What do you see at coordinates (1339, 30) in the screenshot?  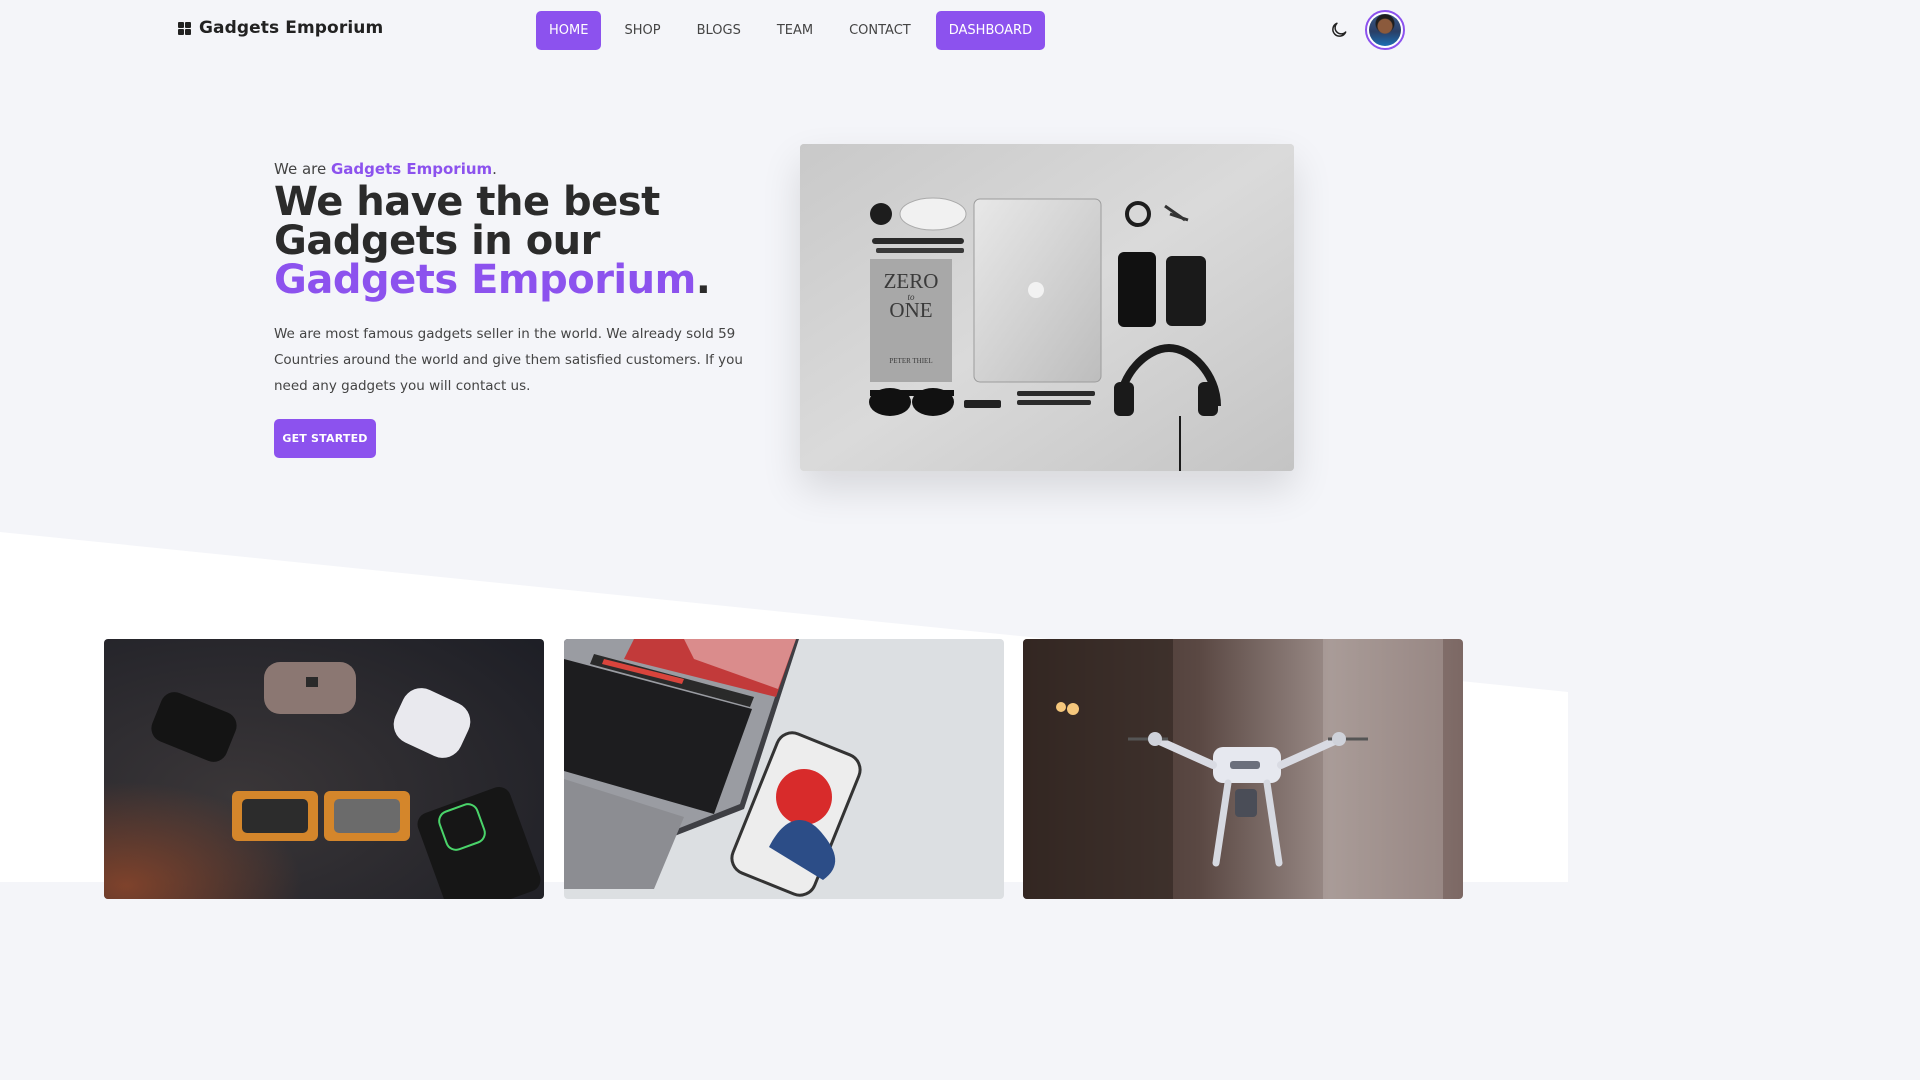 I see `moon-icon` at bounding box center [1339, 30].